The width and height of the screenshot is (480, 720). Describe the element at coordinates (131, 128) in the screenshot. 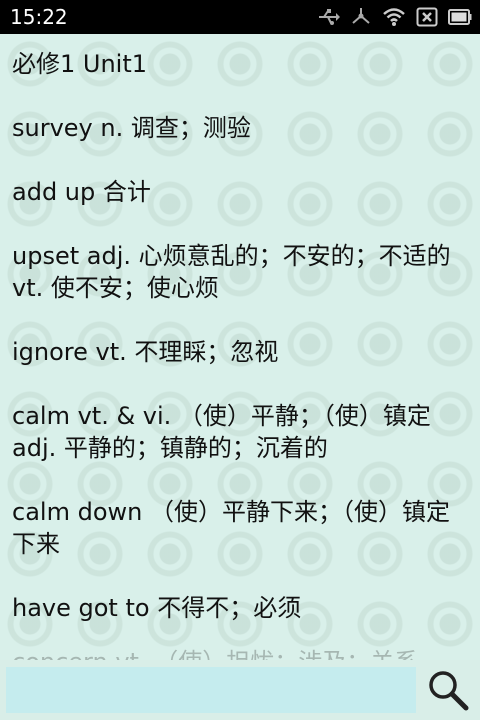

I see `vocab-entry: survey n. 调查；测验` at that location.